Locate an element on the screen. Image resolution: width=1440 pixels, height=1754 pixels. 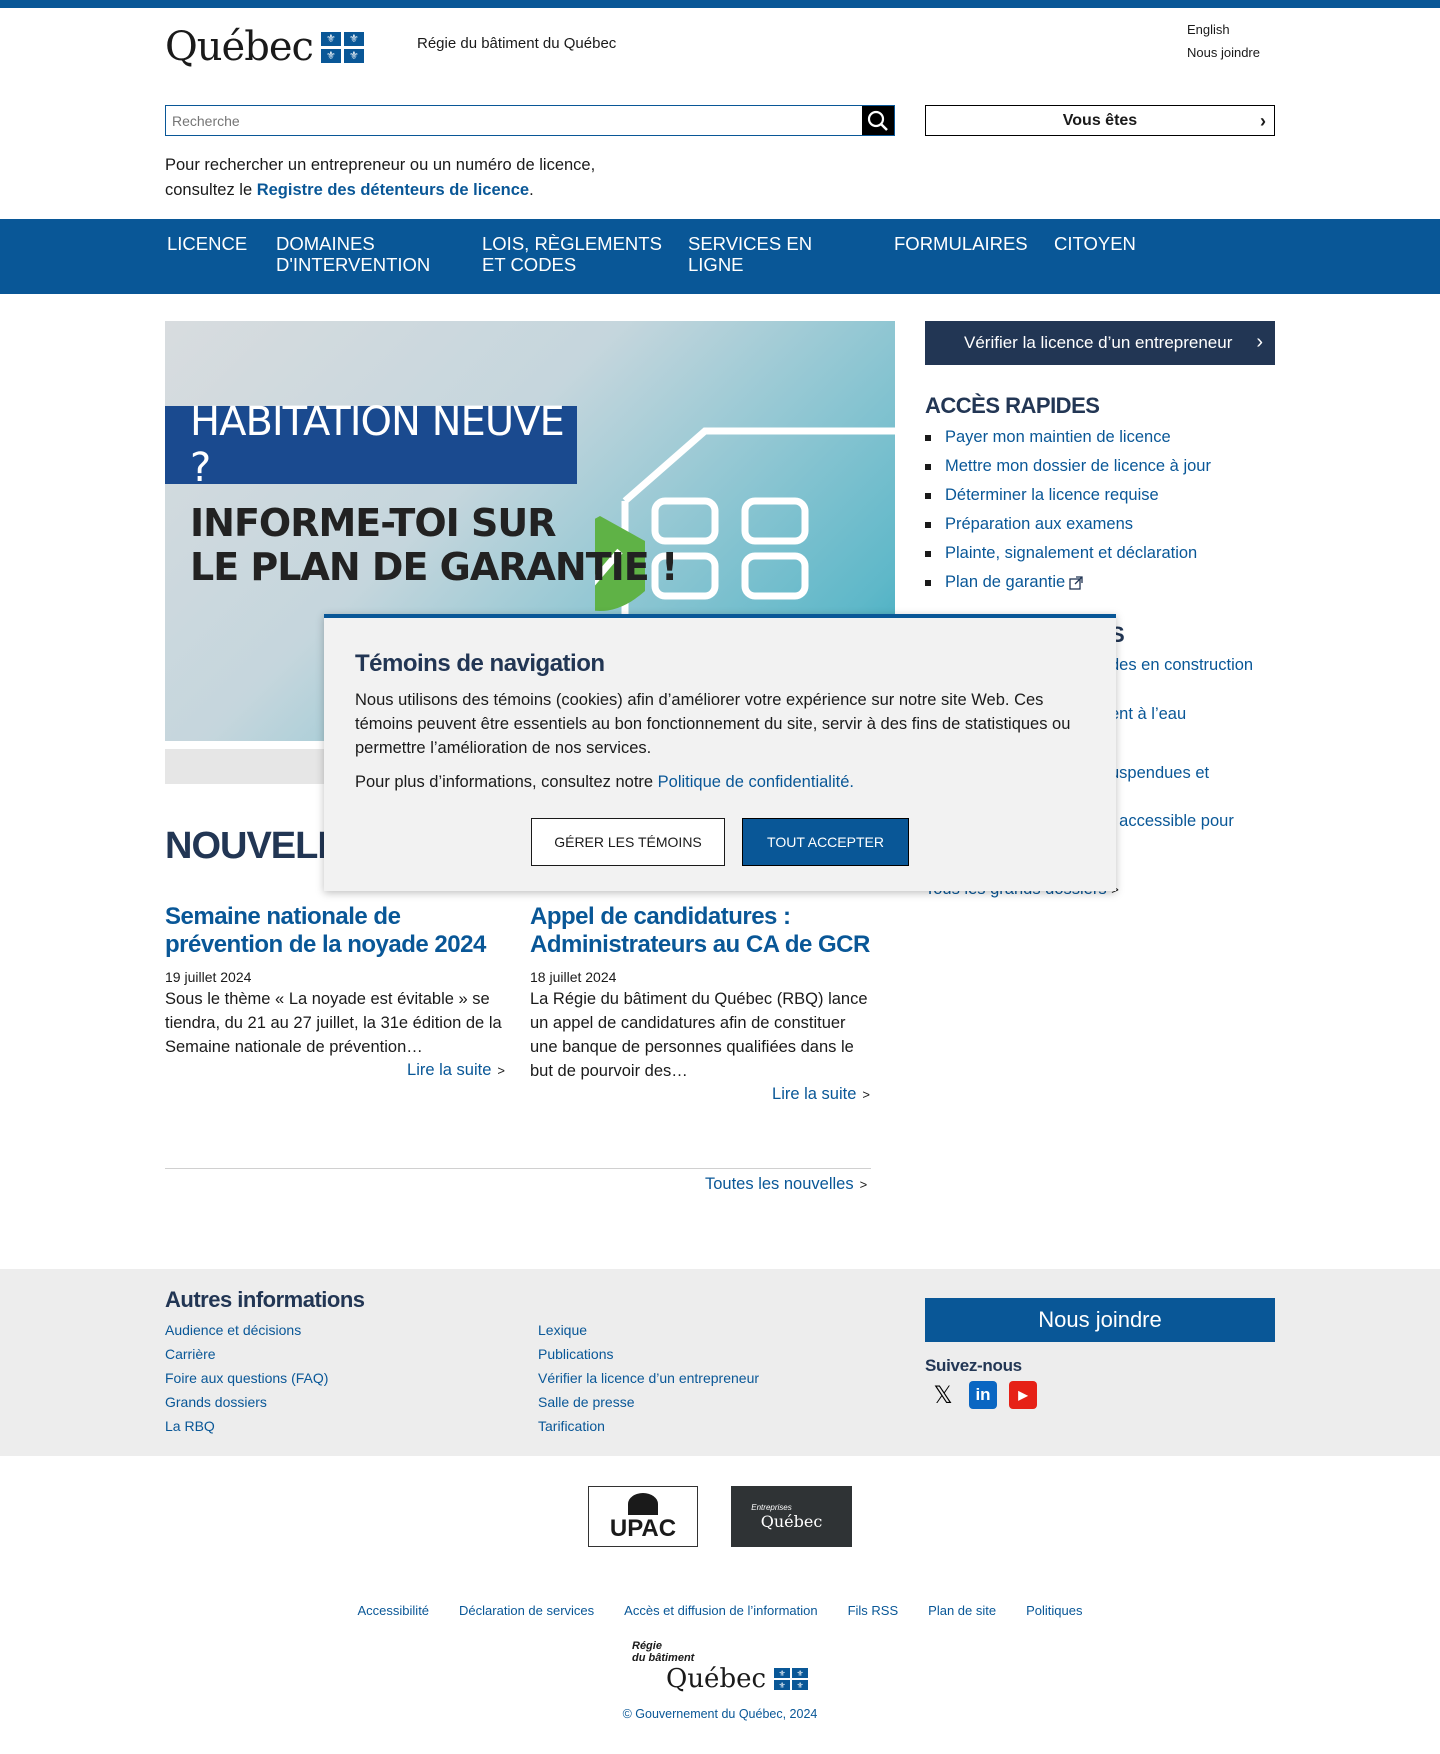
footer-link: Carrière is located at coordinates (190, 1354).